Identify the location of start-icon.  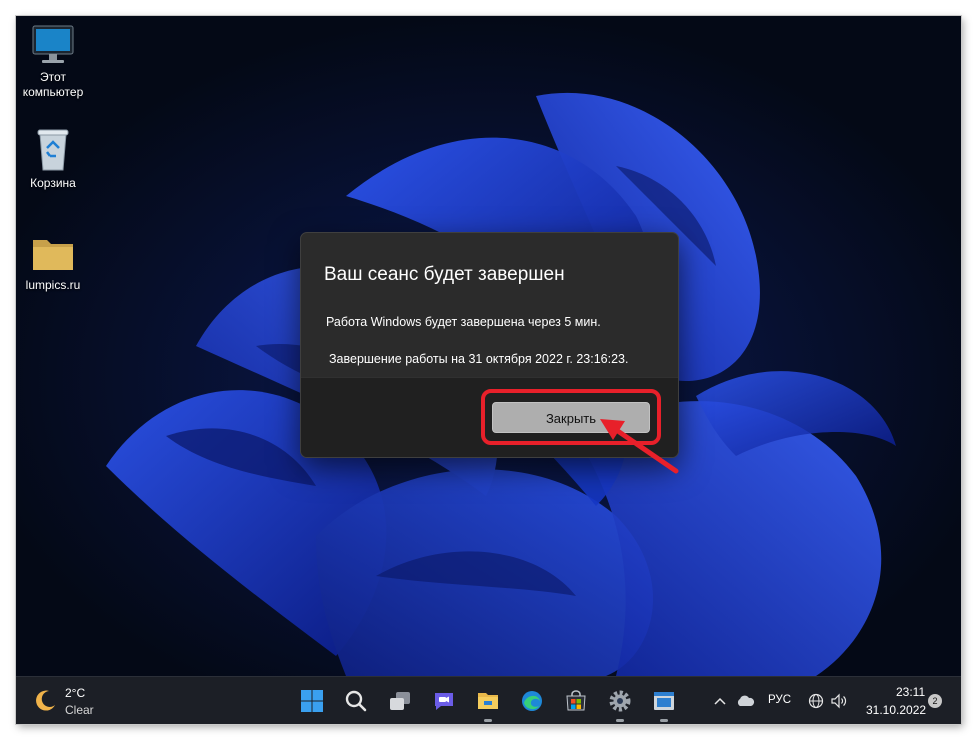
(312, 701).